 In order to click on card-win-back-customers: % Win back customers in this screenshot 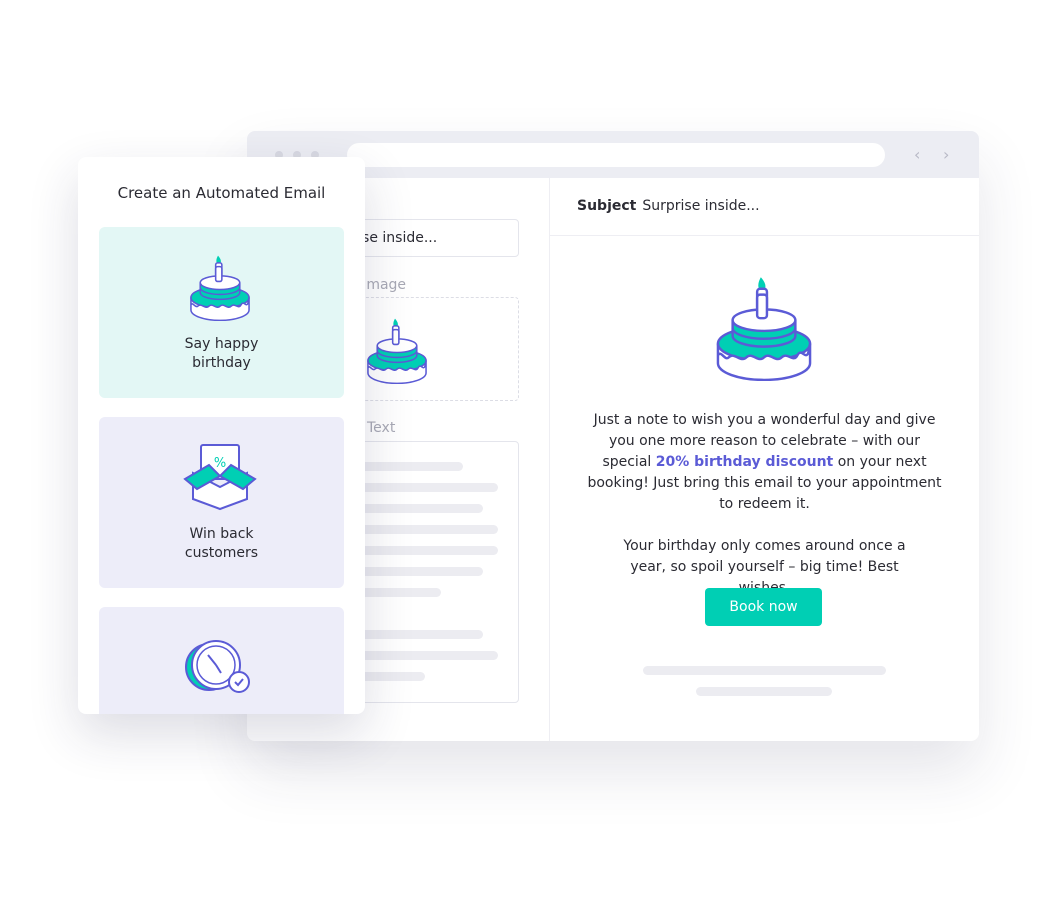, I will do `click(221, 502)`.